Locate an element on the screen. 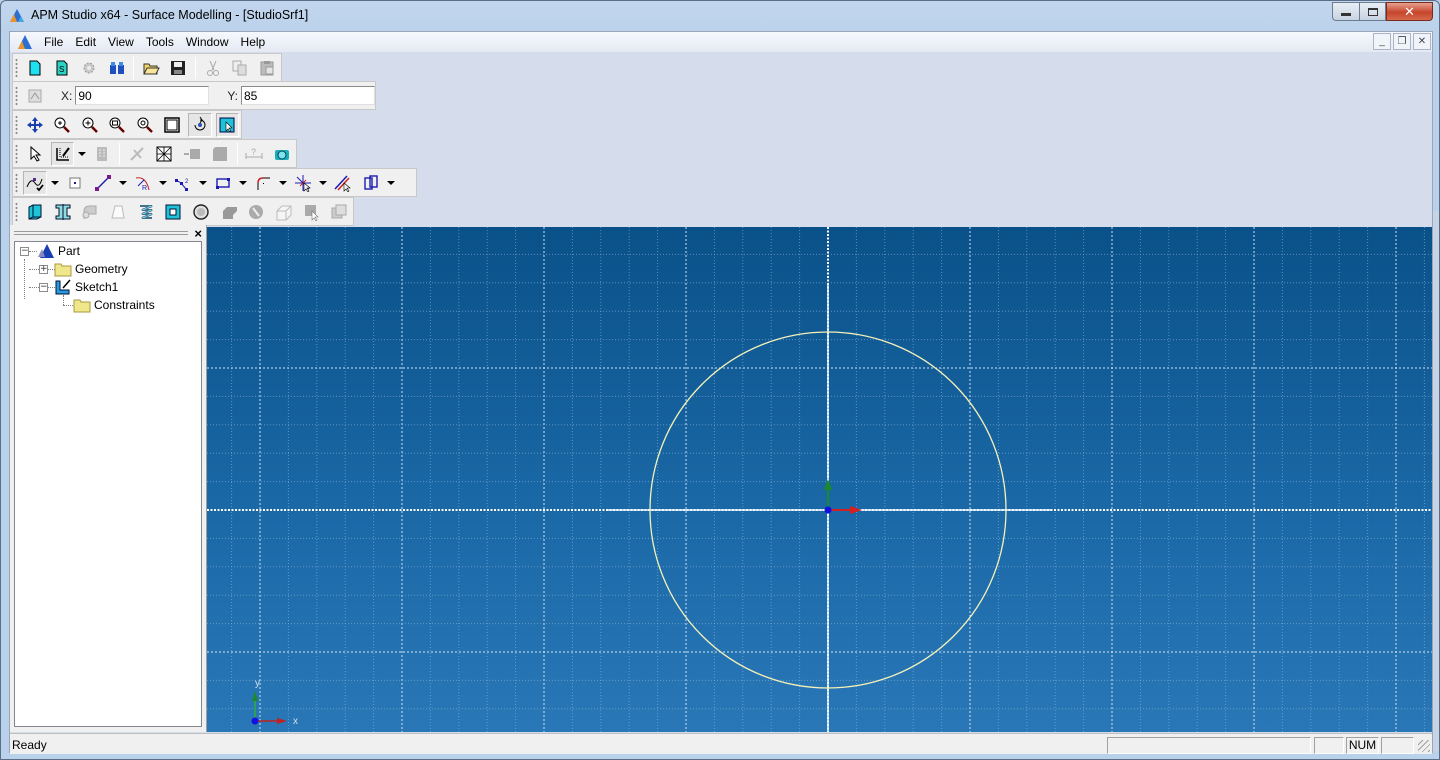 The image size is (1440, 760). mdi-close-button: ✕ is located at coordinates (1422, 41).